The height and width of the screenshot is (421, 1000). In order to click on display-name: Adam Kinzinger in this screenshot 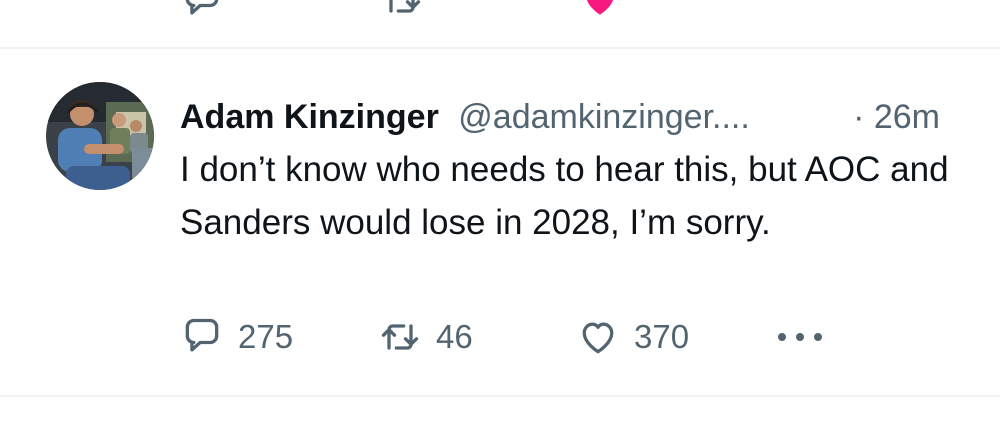, I will do `click(309, 117)`.